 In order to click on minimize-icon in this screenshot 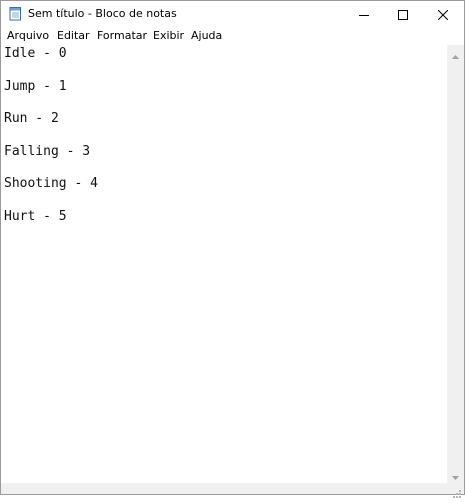, I will do `click(364, 14)`.